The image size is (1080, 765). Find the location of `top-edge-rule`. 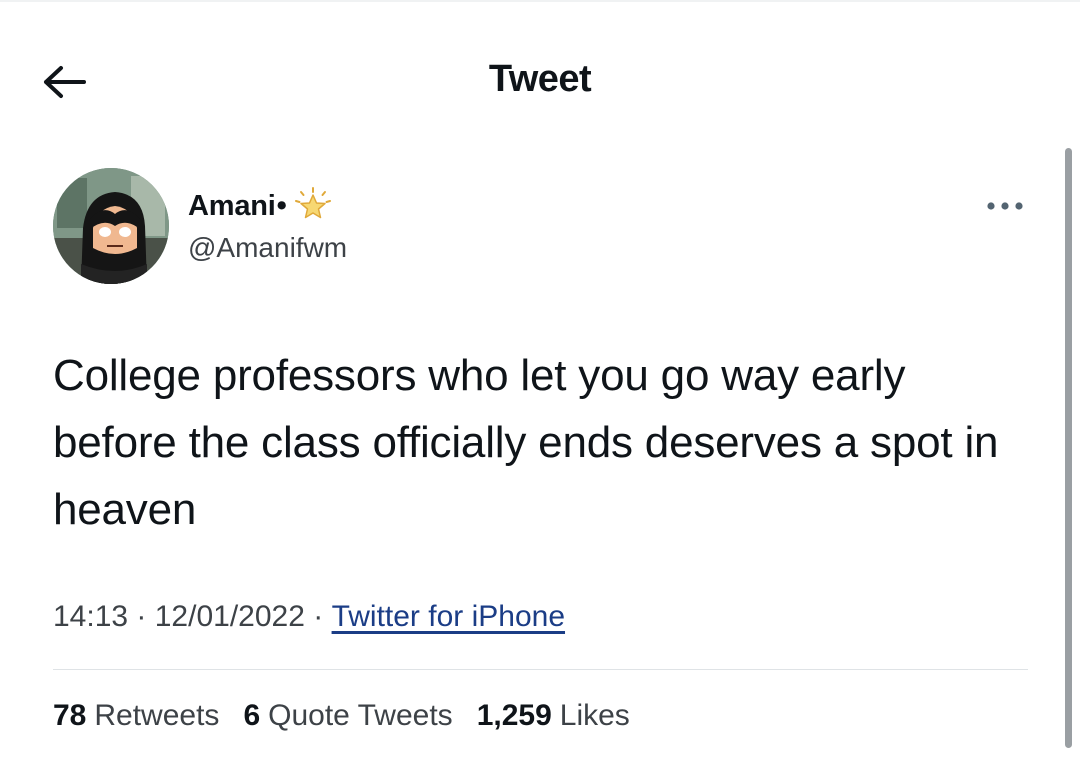

top-edge-rule is located at coordinates (540, 1).